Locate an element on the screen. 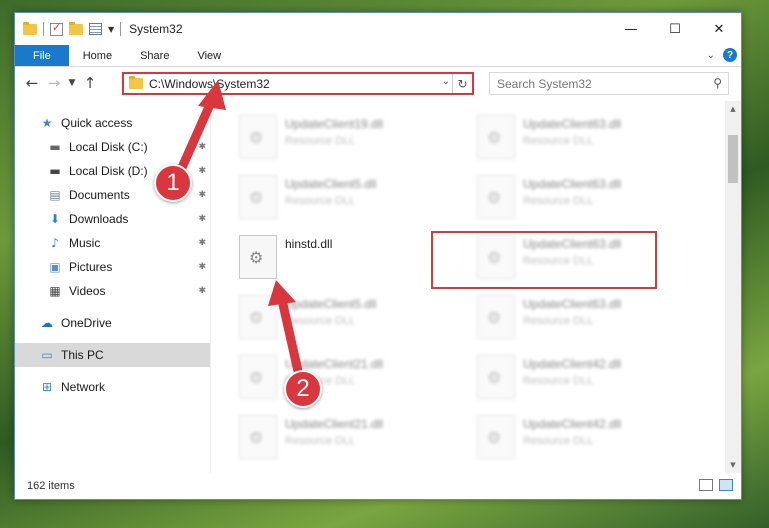 This screenshot has width=769, height=528. search-placeholder: Search System32 is located at coordinates (544, 83).